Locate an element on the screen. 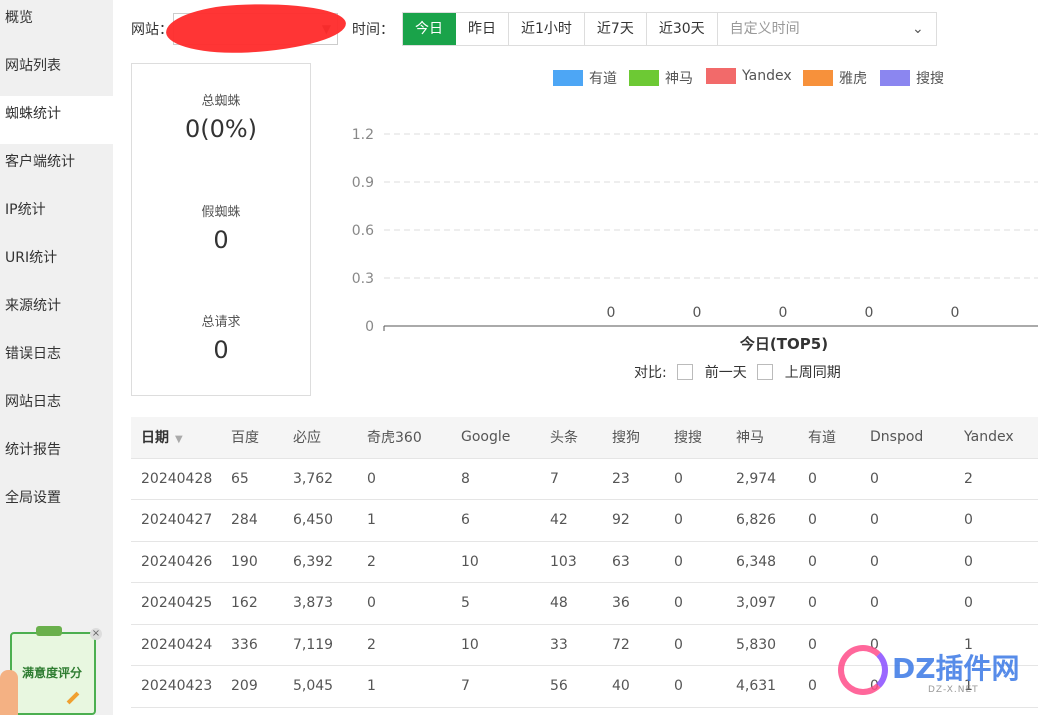  column-header-date: 日期 ▼ is located at coordinates (176, 438).